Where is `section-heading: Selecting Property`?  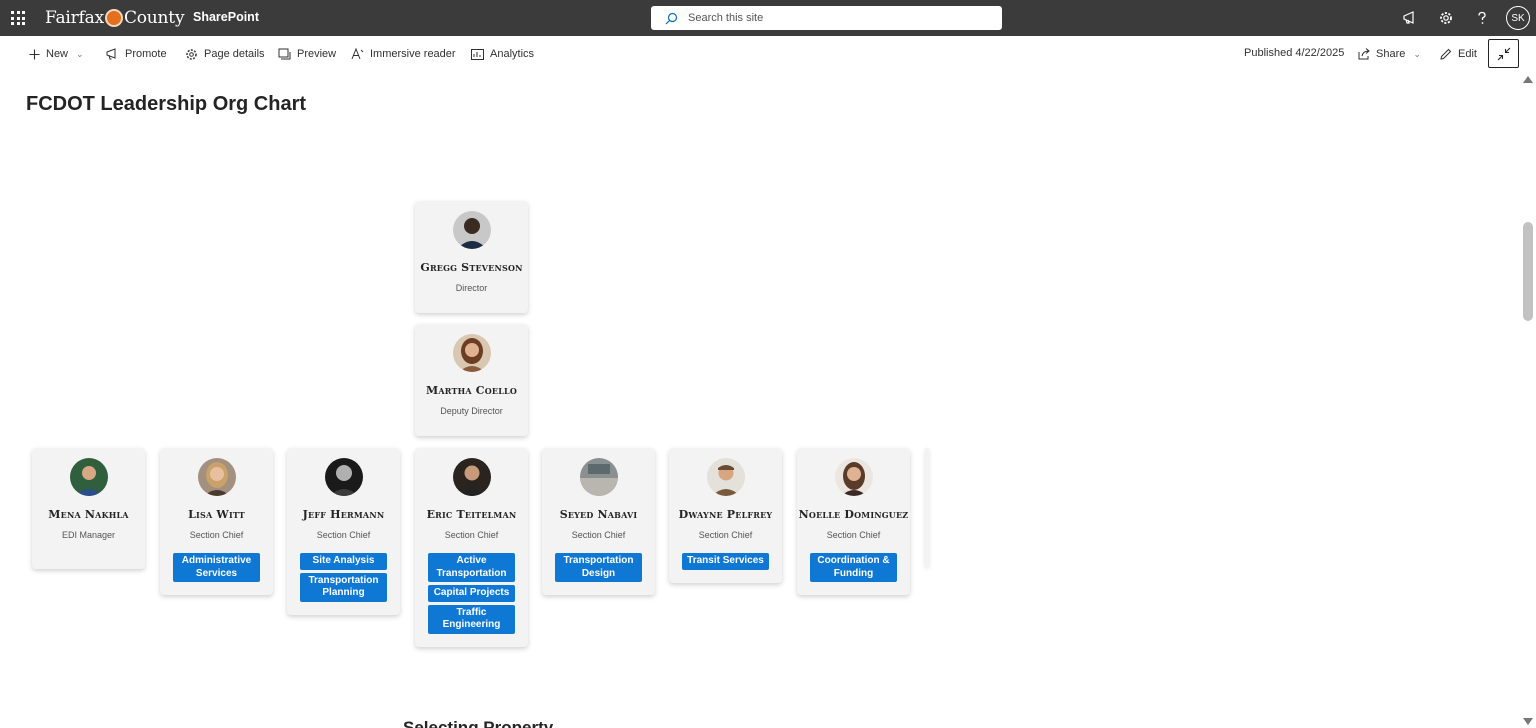
section-heading: Selecting Property is located at coordinates (478, 724).